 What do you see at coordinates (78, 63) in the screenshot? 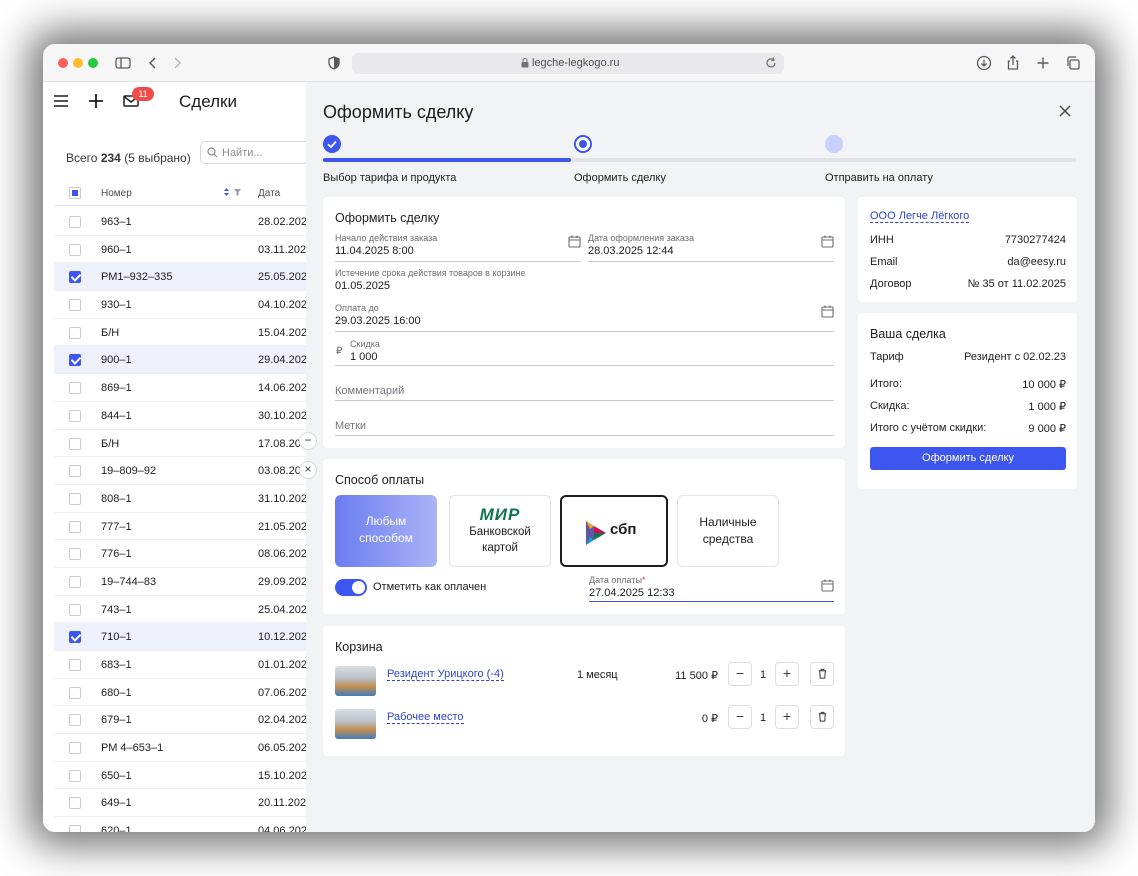
I see `minimize-window-button` at bounding box center [78, 63].